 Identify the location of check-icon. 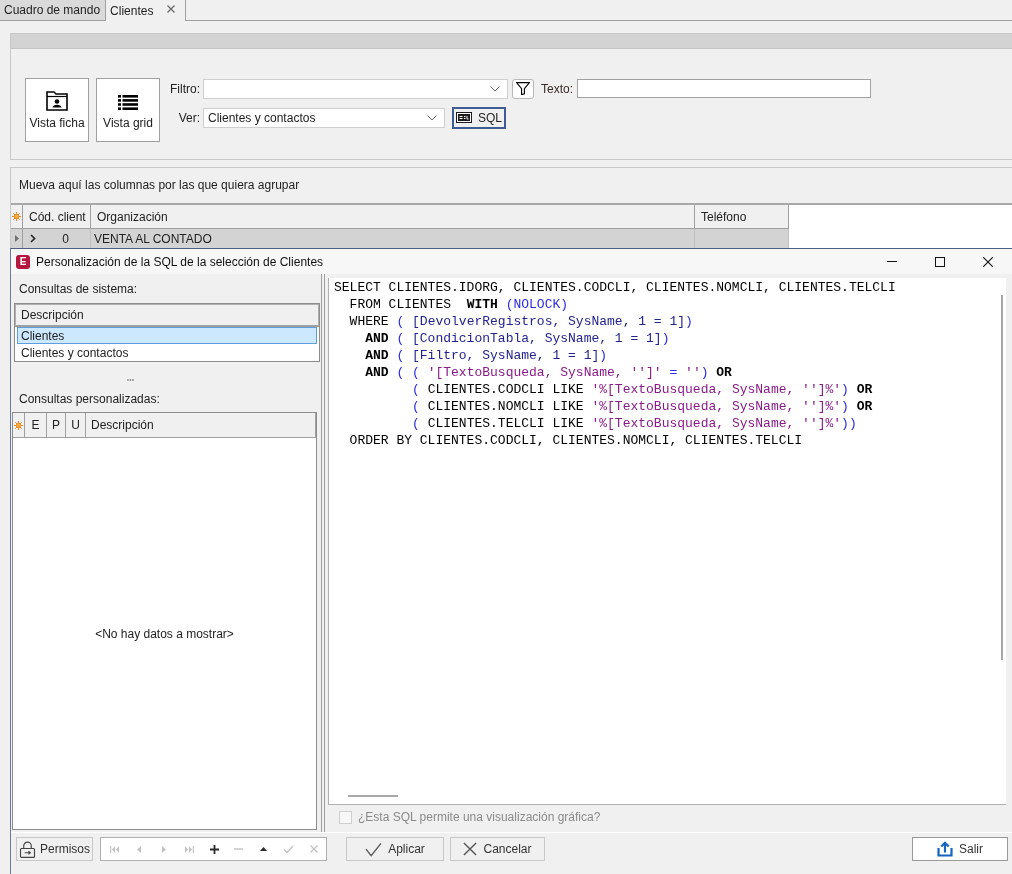
(374, 849).